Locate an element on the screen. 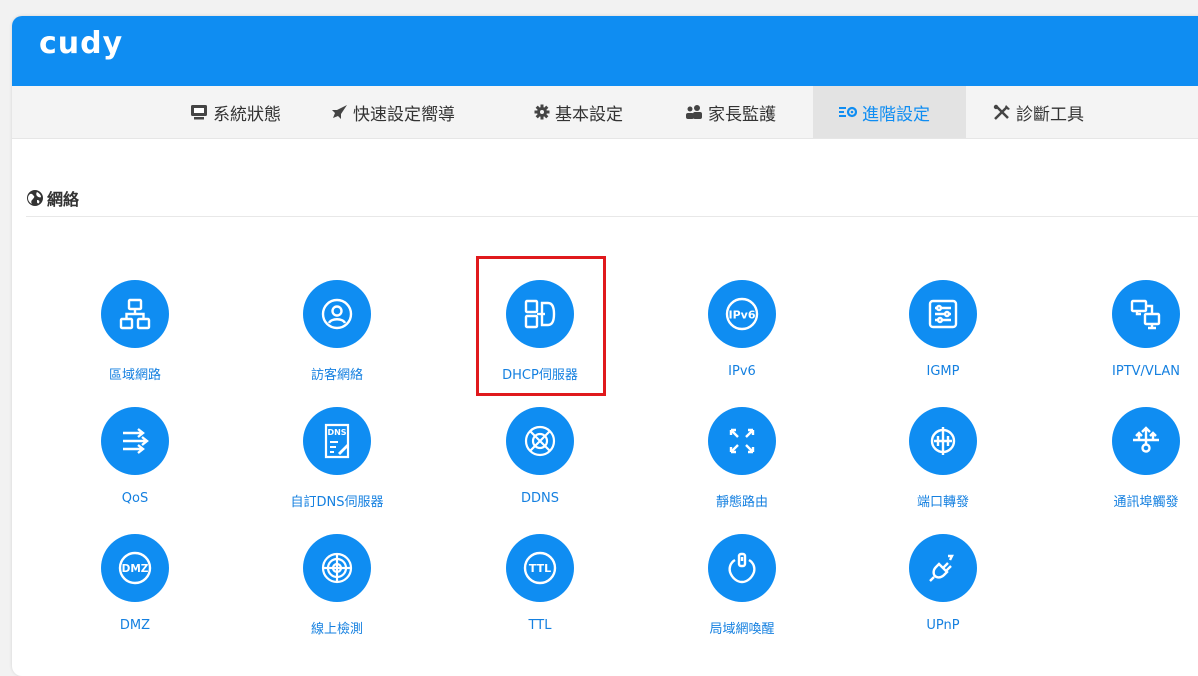 Image resolution: width=1198 pixels, height=676 pixels. guest-icon is located at coordinates (337, 314).